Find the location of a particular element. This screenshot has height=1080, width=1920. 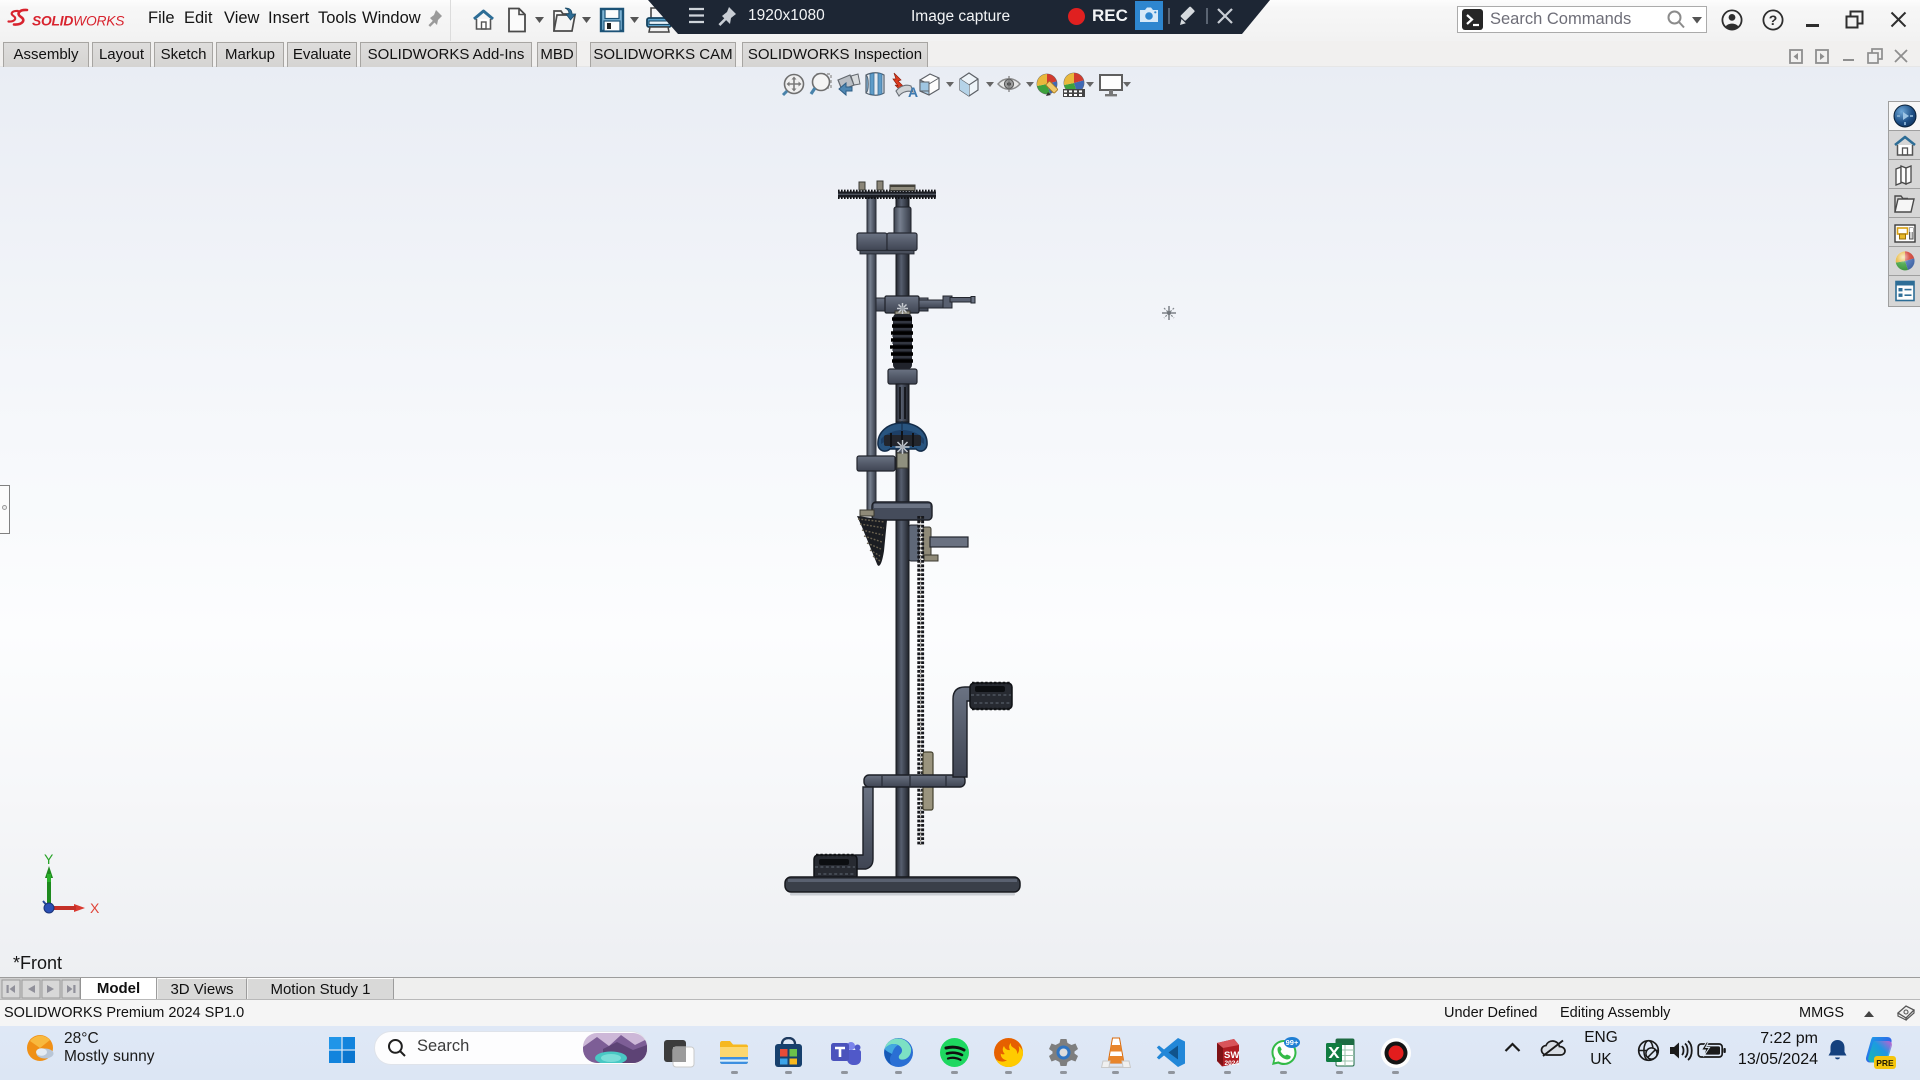

svg-text: PRE is located at coordinates (1885, 1063).